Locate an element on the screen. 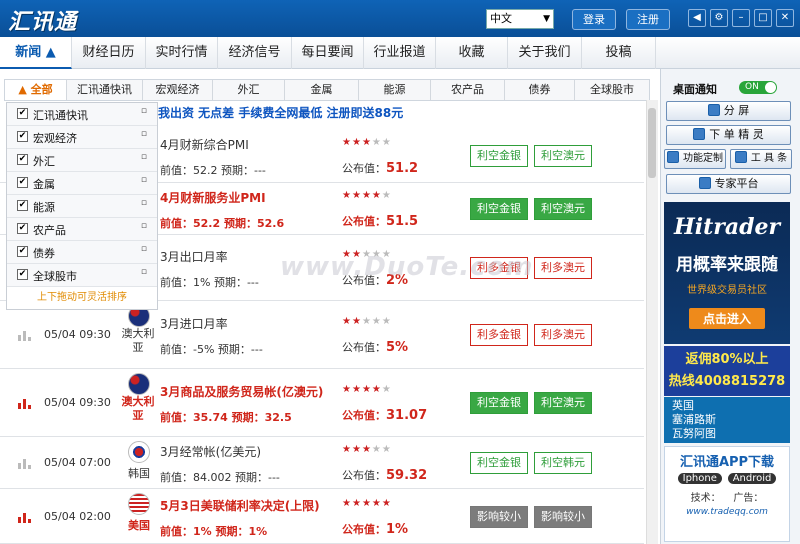 This screenshot has height=544, width=800. order-label: 下 单 精 灵 is located at coordinates (736, 134).